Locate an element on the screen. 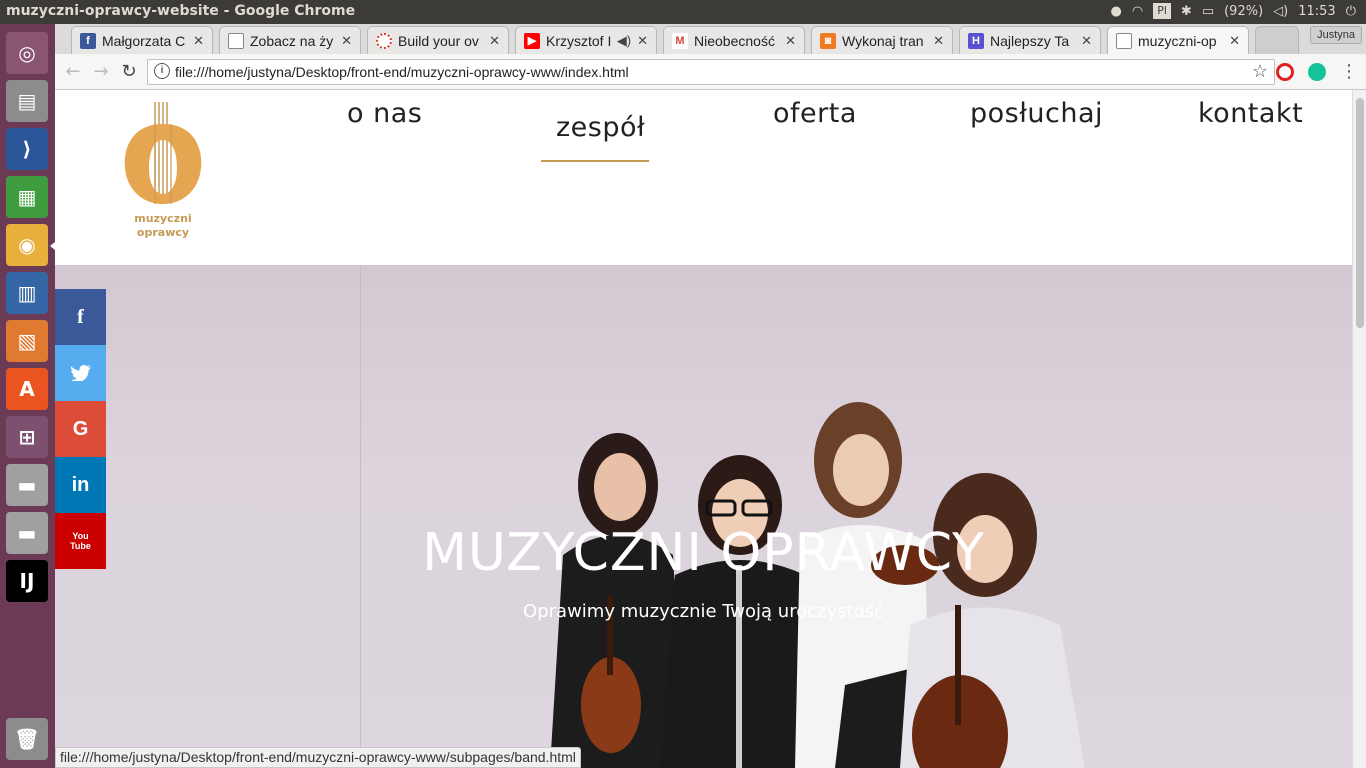  launcher: ◎ ▤ ⟩ ▦ ◉ ▥ ▧ A ⊞ ▬ ▬ IJ 🗑 is located at coordinates (27, 396).